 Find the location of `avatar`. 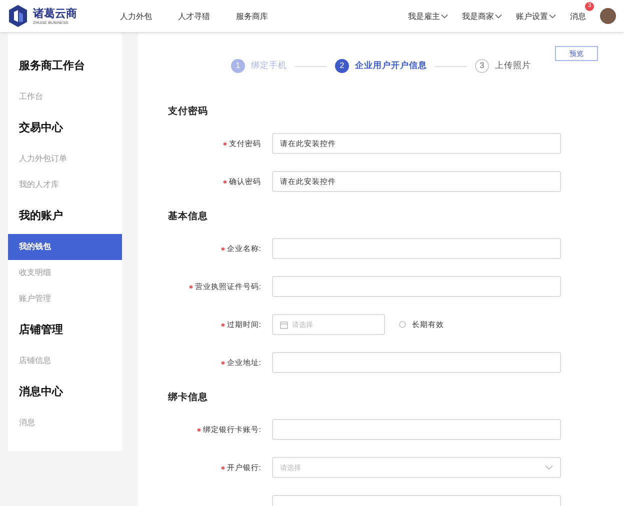

avatar is located at coordinates (608, 16).